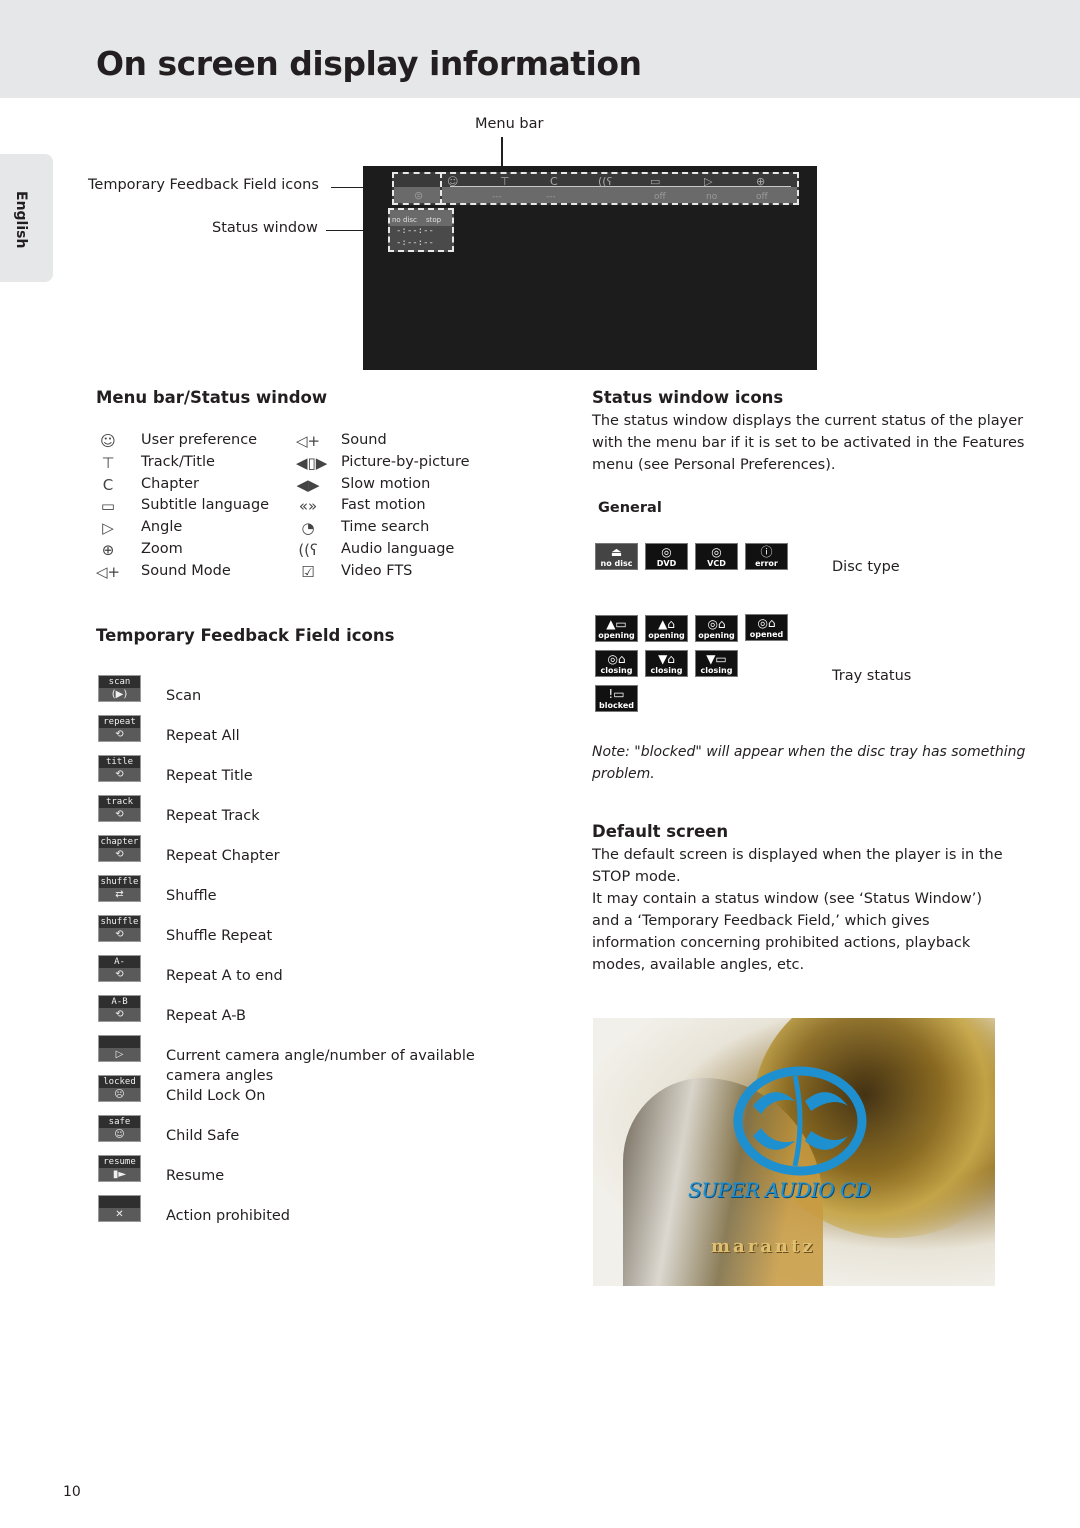 The image size is (1080, 1528). What do you see at coordinates (203, 185) in the screenshot?
I see `tf-field-label: Temporary Feedback Field icons` at bounding box center [203, 185].